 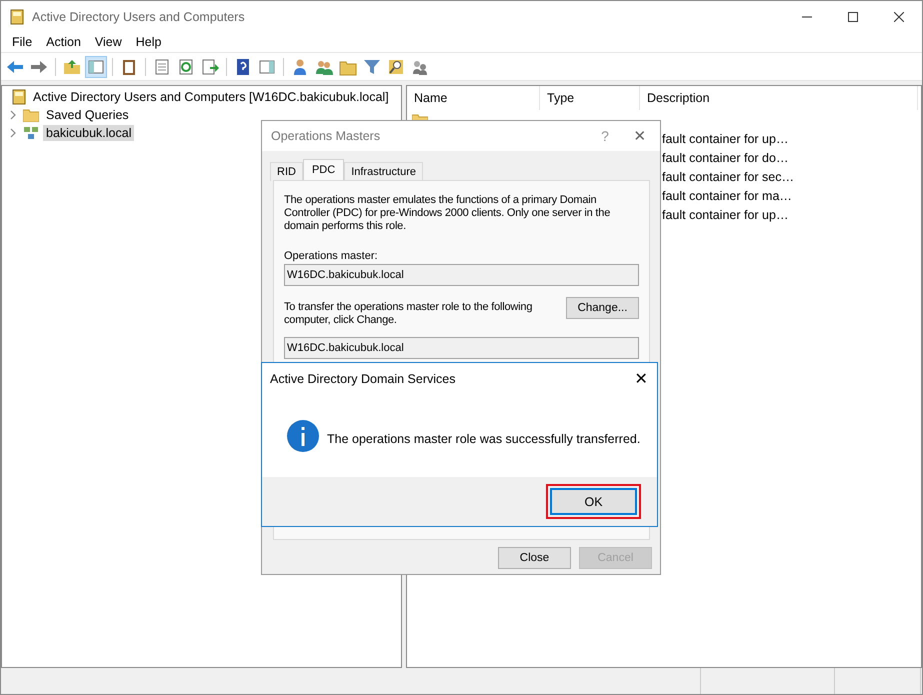 What do you see at coordinates (779, 98) in the screenshot?
I see `column-header: Description` at bounding box center [779, 98].